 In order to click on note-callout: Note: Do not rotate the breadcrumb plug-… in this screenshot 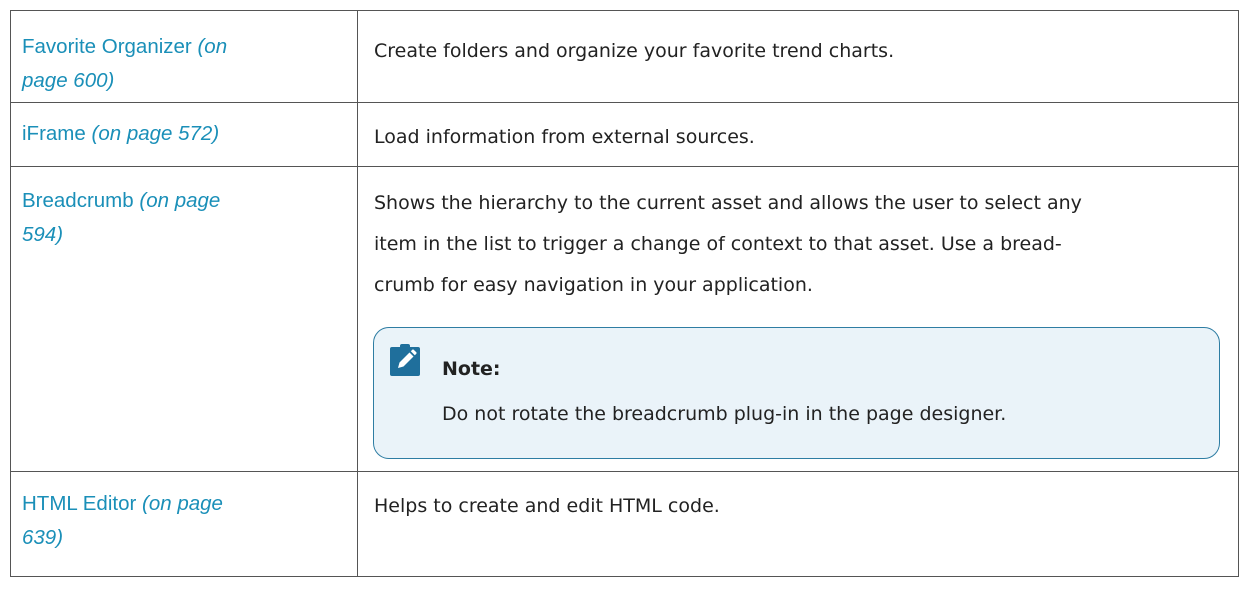, I will do `click(796, 393)`.